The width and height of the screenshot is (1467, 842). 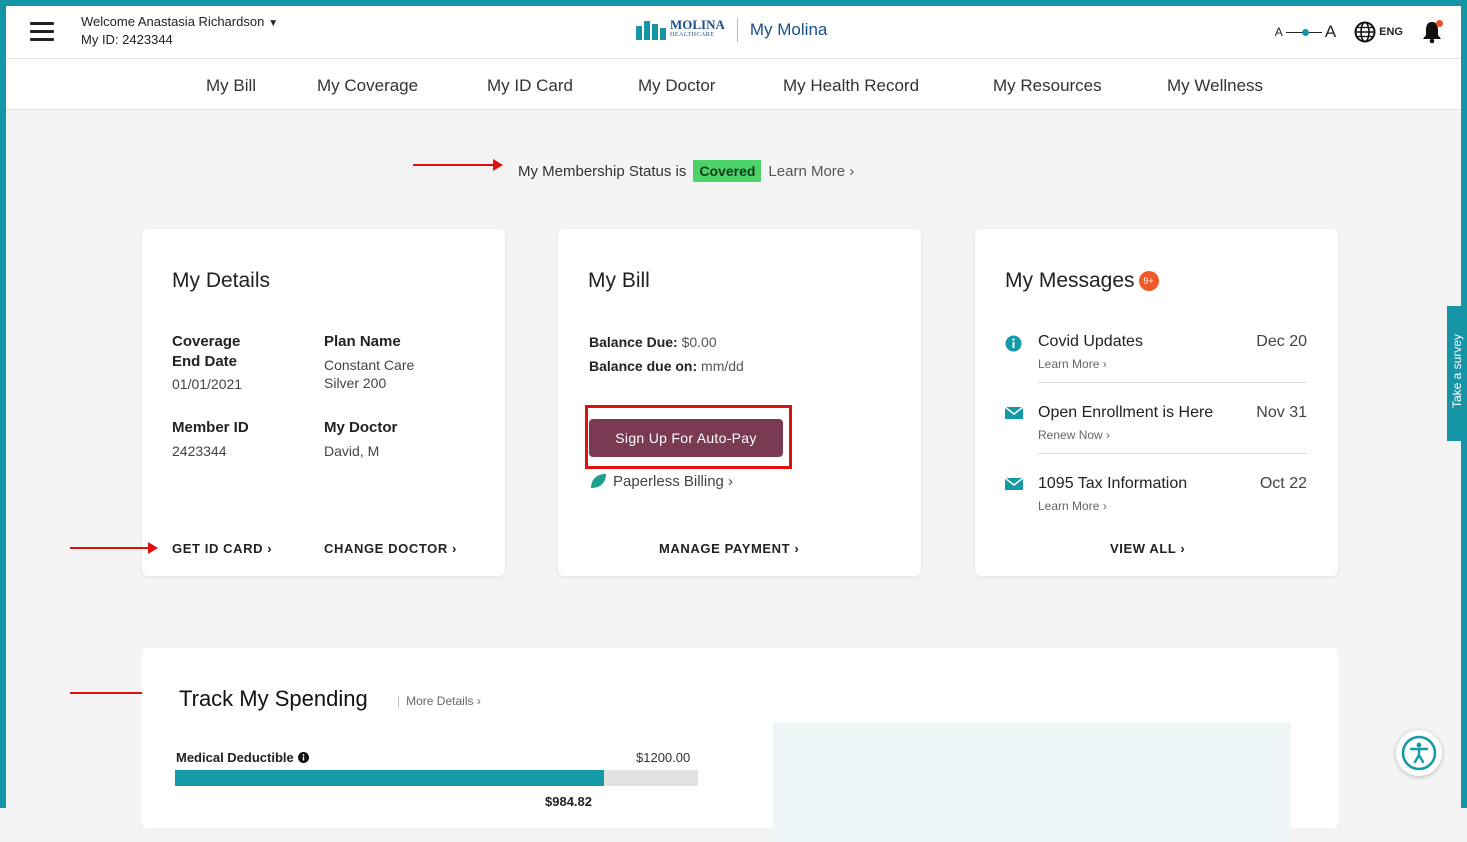 What do you see at coordinates (273, 698) in the screenshot?
I see `track-spending-title: Track My Spending` at bounding box center [273, 698].